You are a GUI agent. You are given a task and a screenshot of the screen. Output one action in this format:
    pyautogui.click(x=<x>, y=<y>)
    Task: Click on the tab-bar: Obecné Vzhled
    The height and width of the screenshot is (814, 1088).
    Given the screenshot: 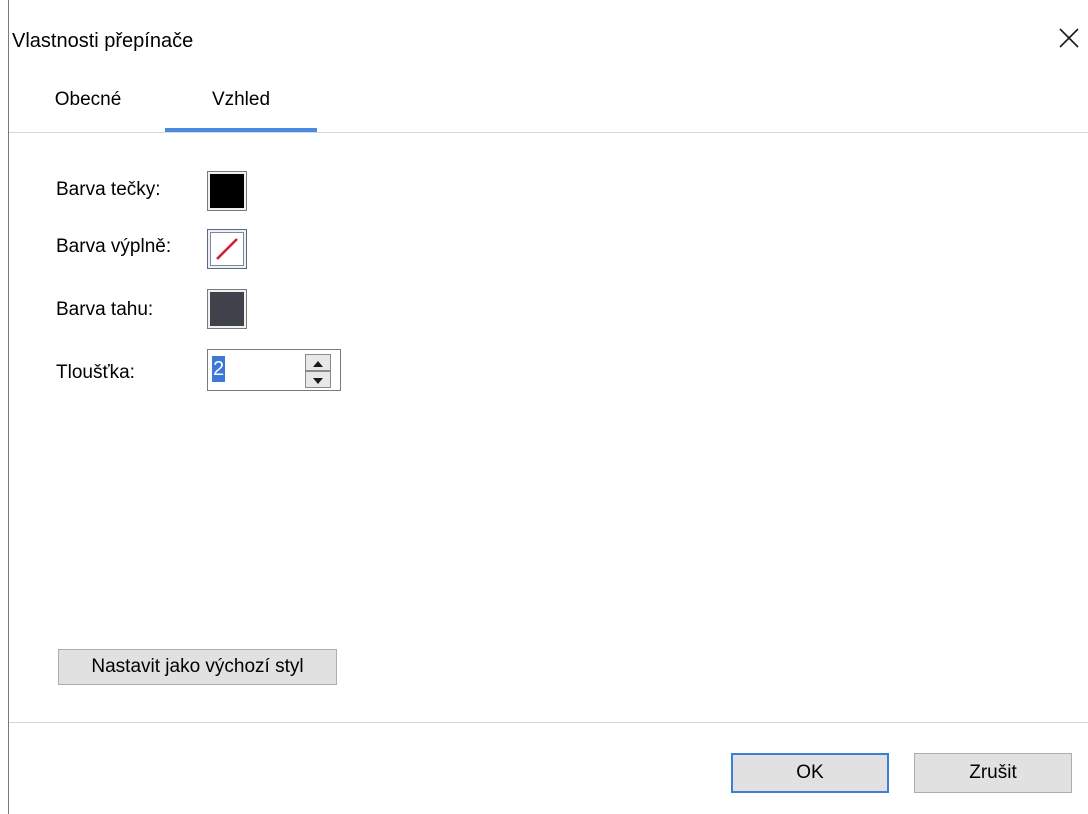 What is the action you would take?
    pyautogui.click(x=548, y=106)
    